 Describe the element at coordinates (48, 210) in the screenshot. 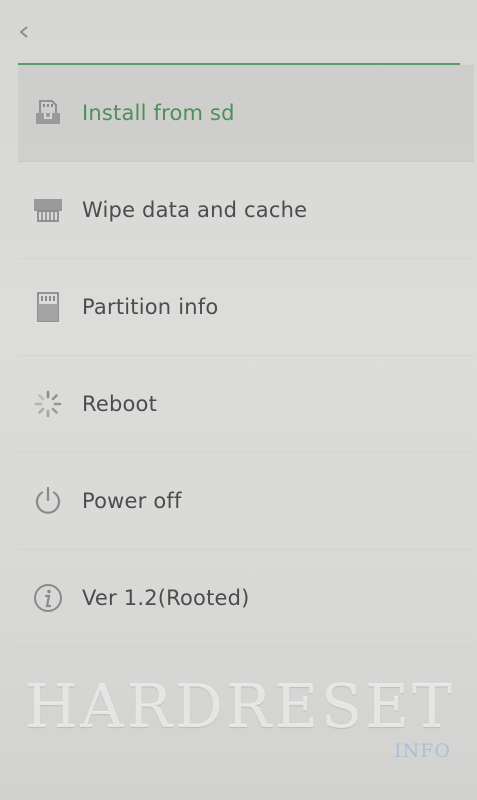

I see `wipe-icon` at that location.